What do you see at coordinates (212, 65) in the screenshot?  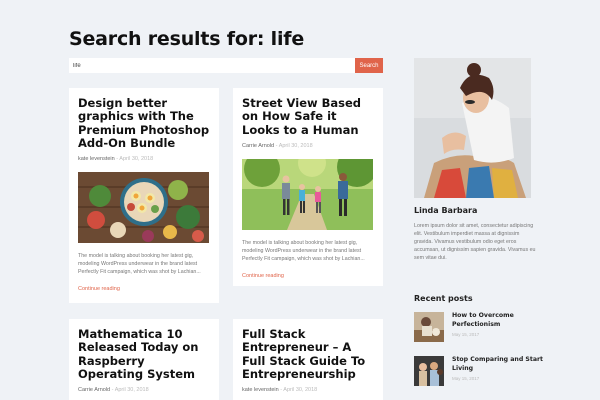 I see `search-input` at bounding box center [212, 65].